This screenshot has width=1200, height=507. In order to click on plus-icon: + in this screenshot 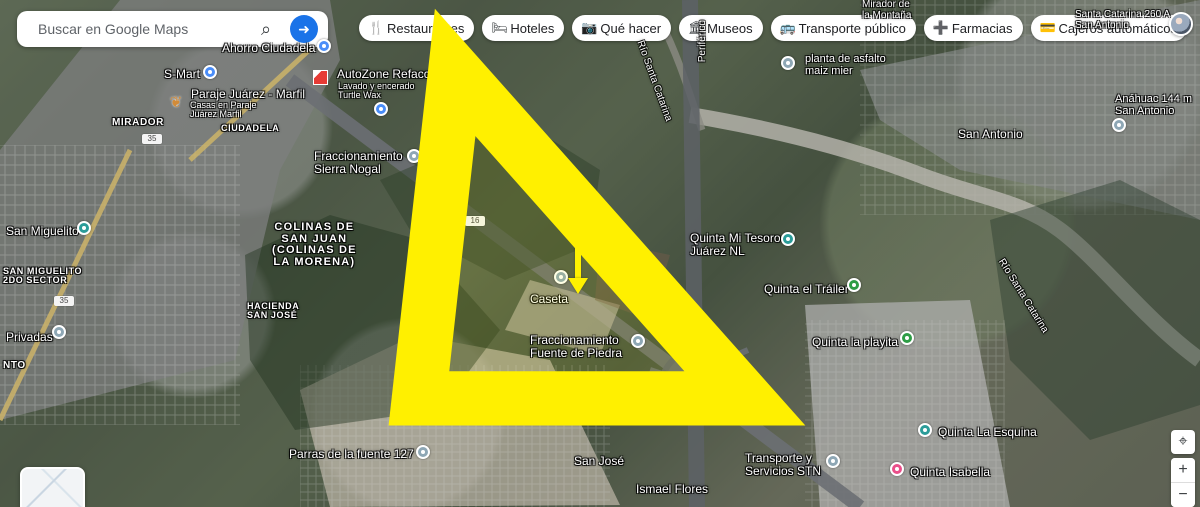, I will do `click(1183, 470)`.